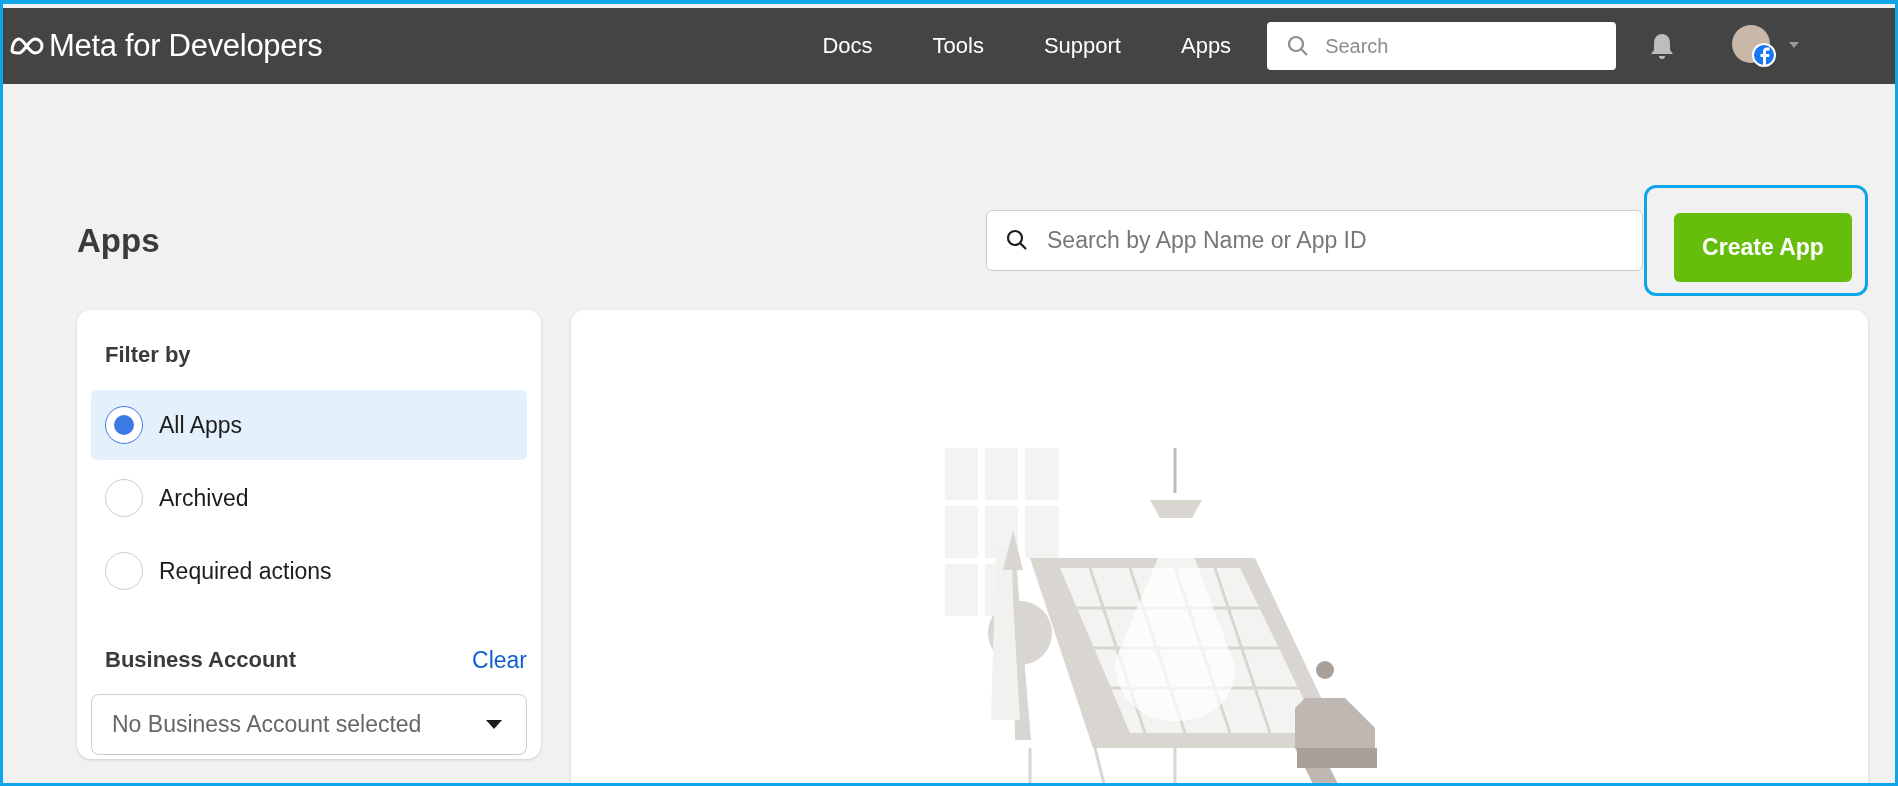 This screenshot has width=1898, height=786. What do you see at coordinates (1314, 240) in the screenshot?
I see `app-search-field: Search by App Name or App ID` at bounding box center [1314, 240].